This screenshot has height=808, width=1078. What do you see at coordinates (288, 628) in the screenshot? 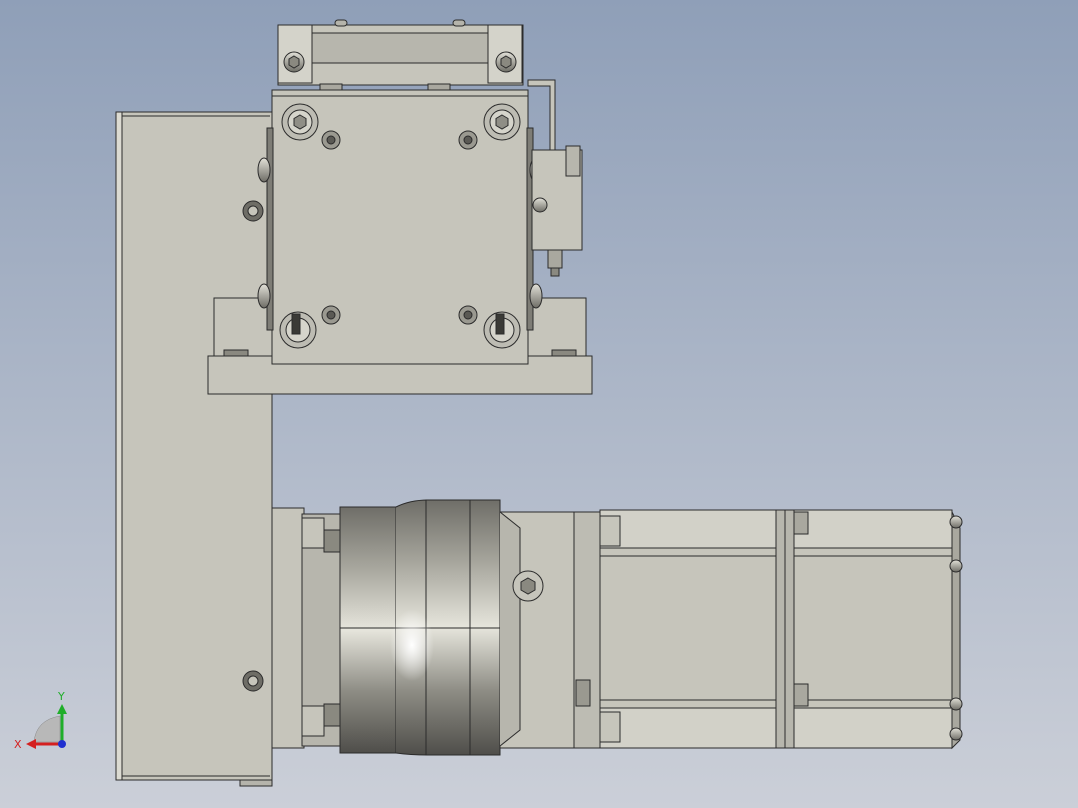
I see `adapter-flange` at bounding box center [288, 628].